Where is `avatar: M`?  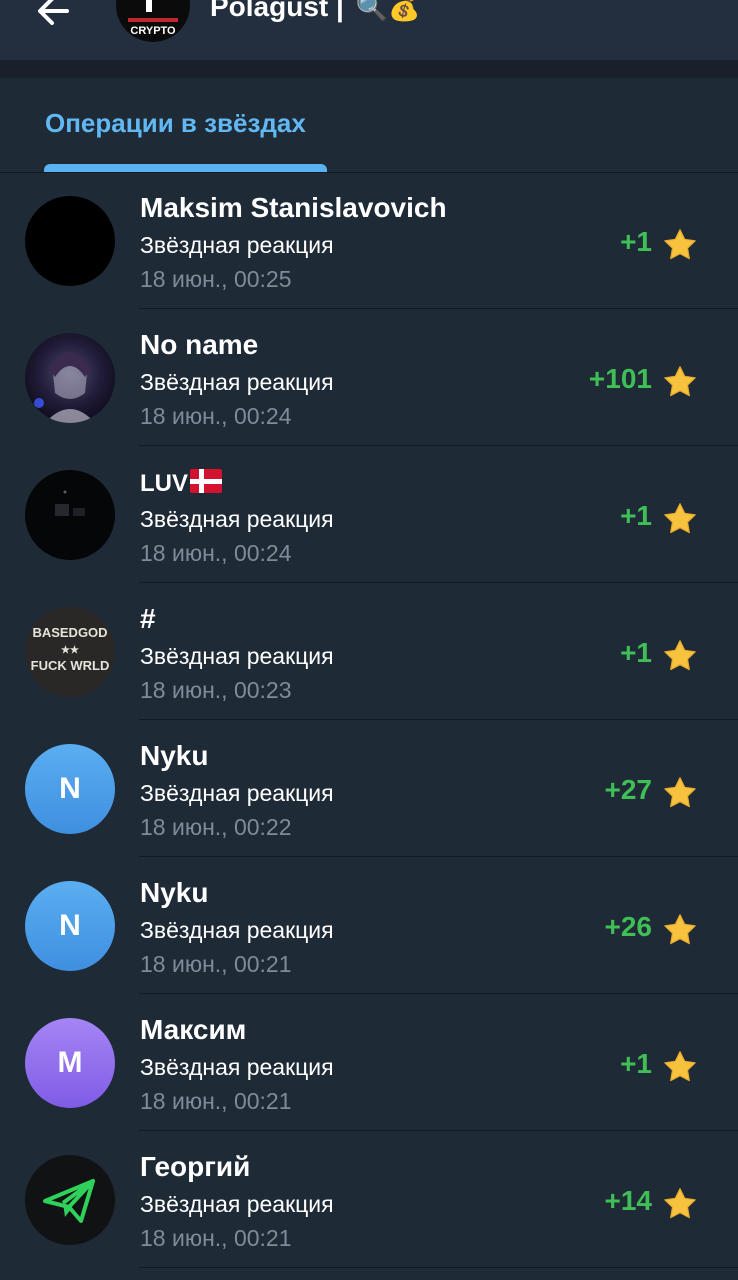
avatar: M is located at coordinates (70, 1063).